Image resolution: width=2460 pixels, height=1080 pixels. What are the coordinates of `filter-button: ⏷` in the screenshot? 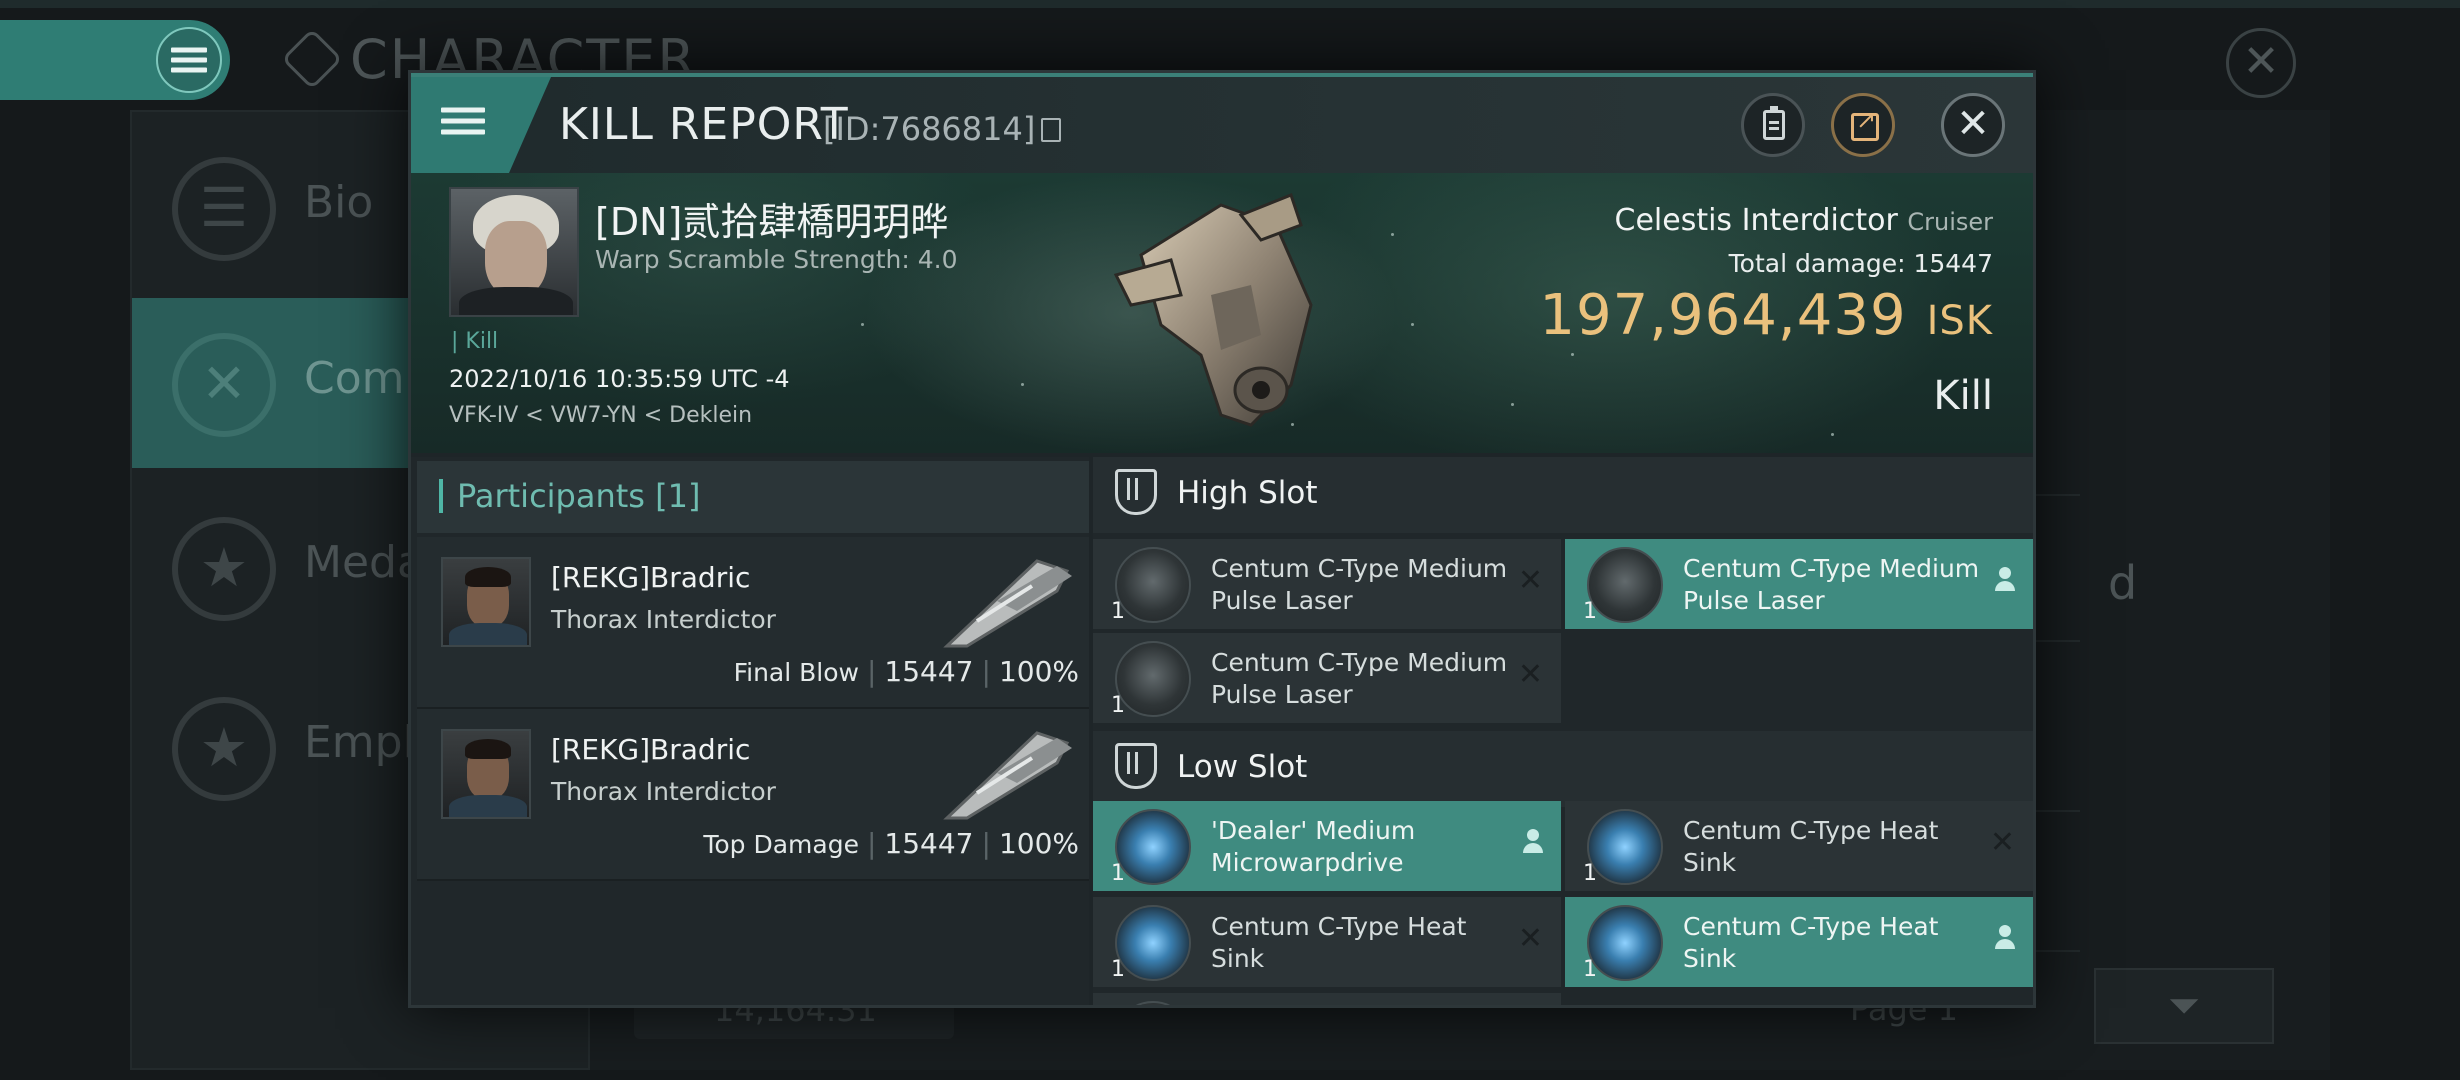 It's located at (2184, 1006).